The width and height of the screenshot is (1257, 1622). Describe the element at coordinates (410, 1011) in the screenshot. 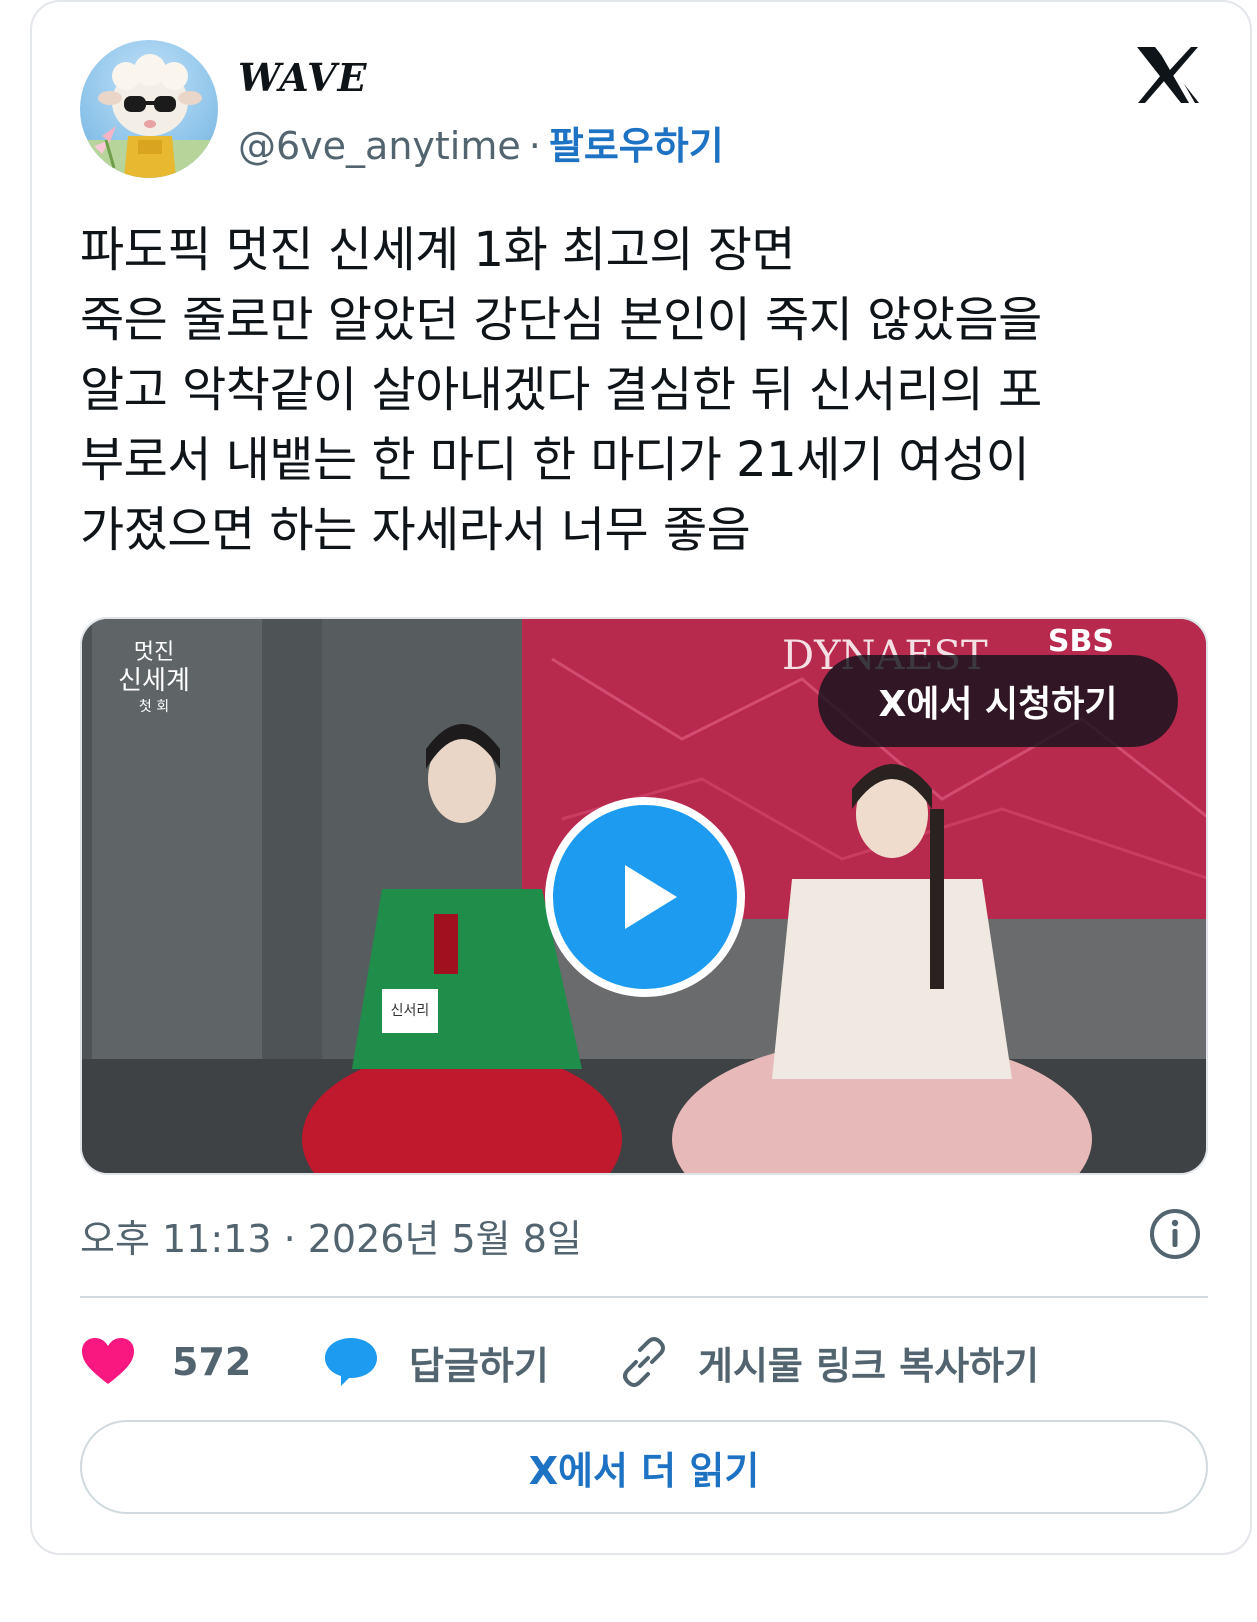

I see `name-tag: 신서리` at that location.